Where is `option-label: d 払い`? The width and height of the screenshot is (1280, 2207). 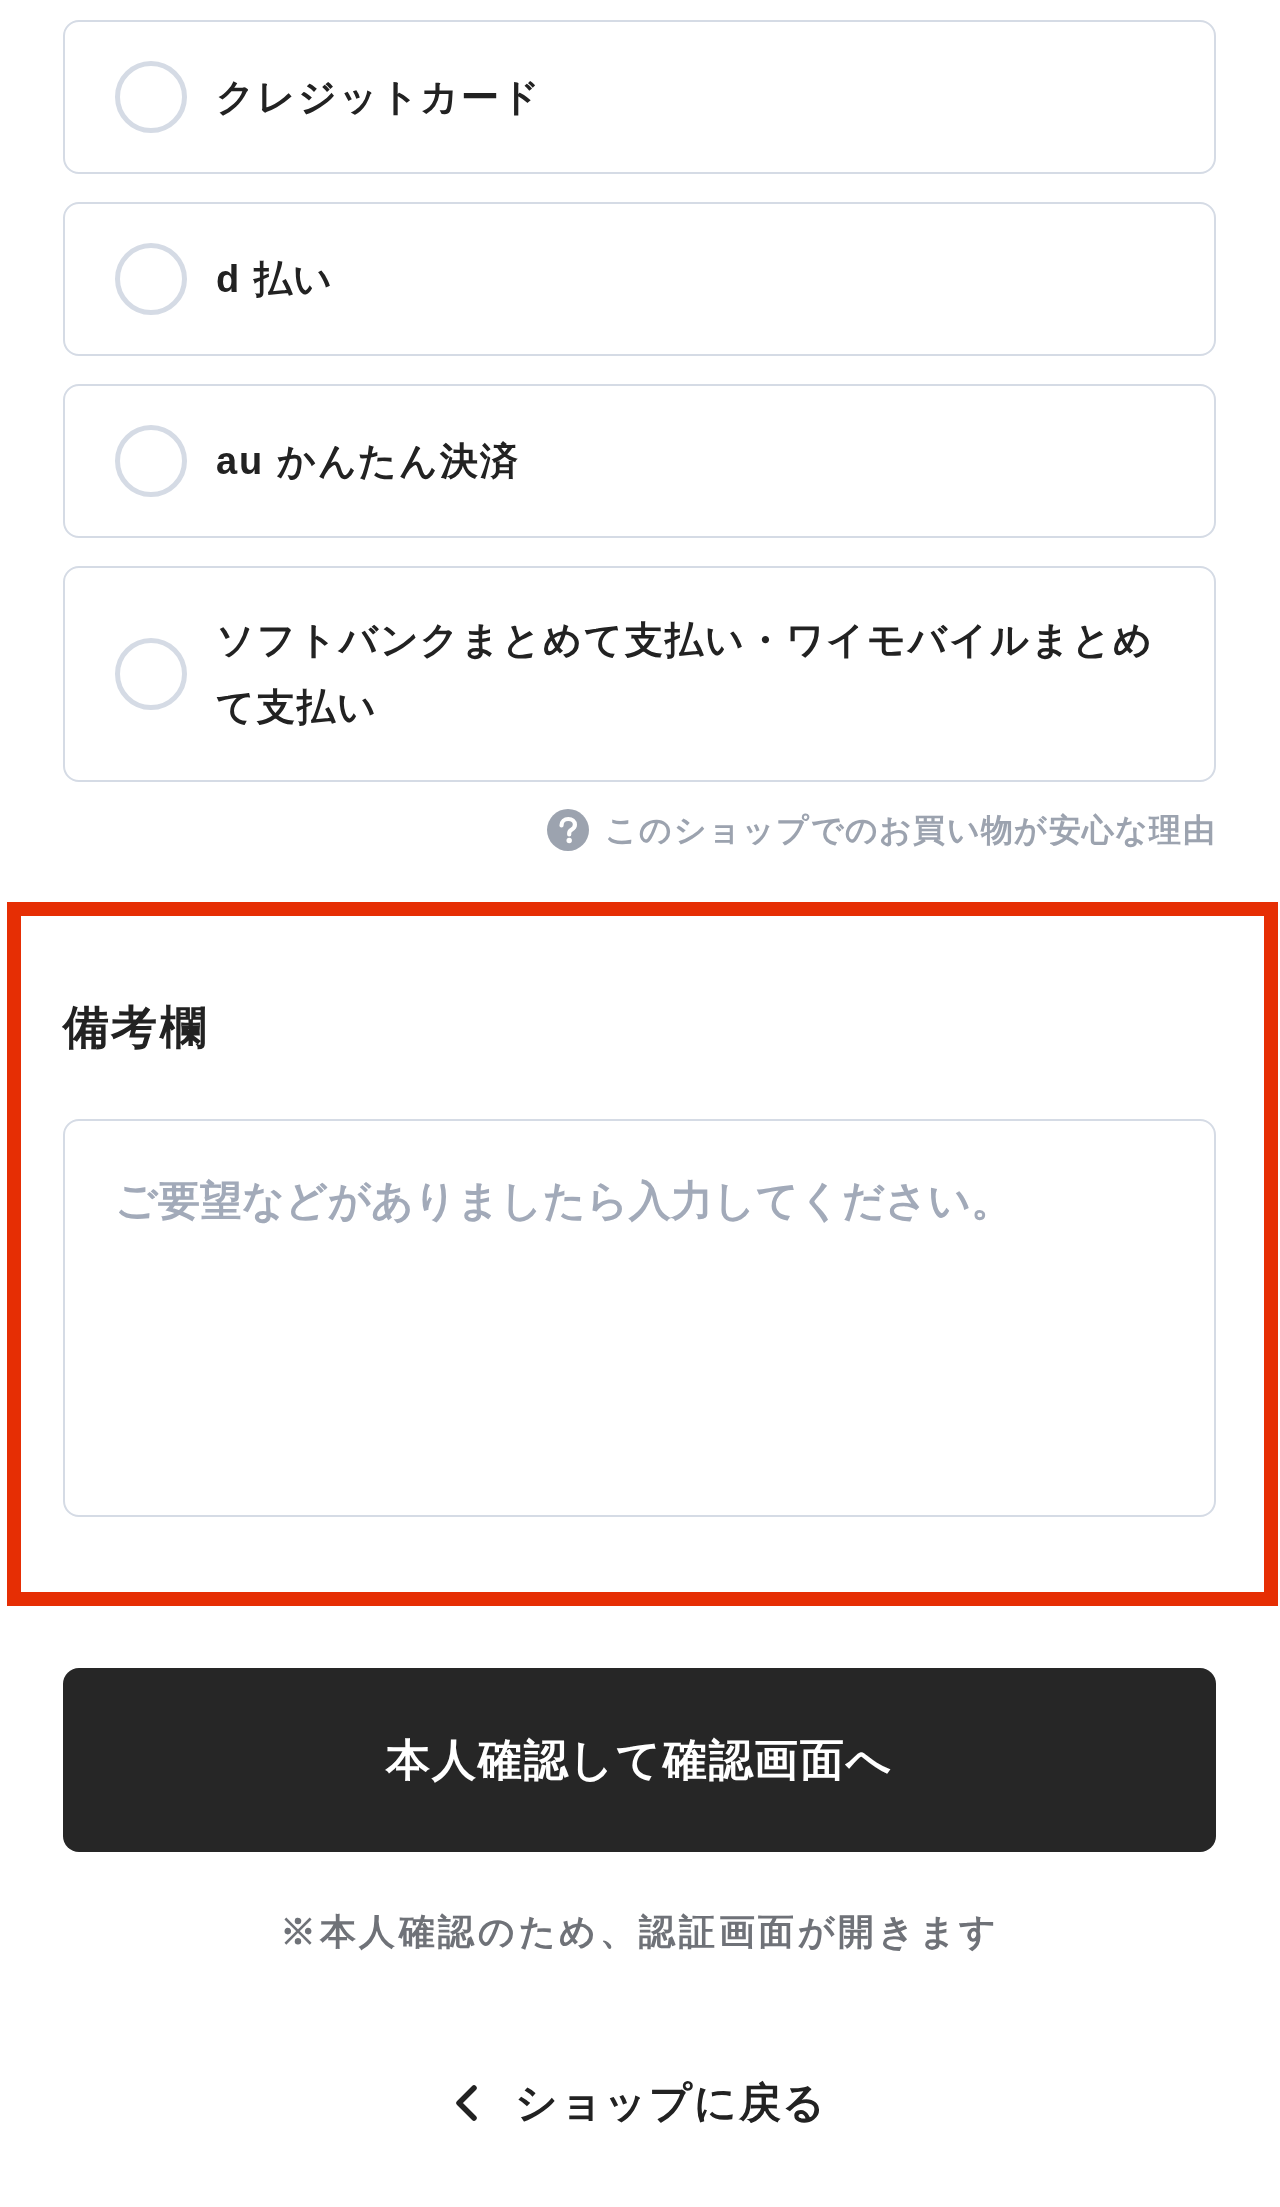 option-label: d 払い is located at coordinates (275, 279).